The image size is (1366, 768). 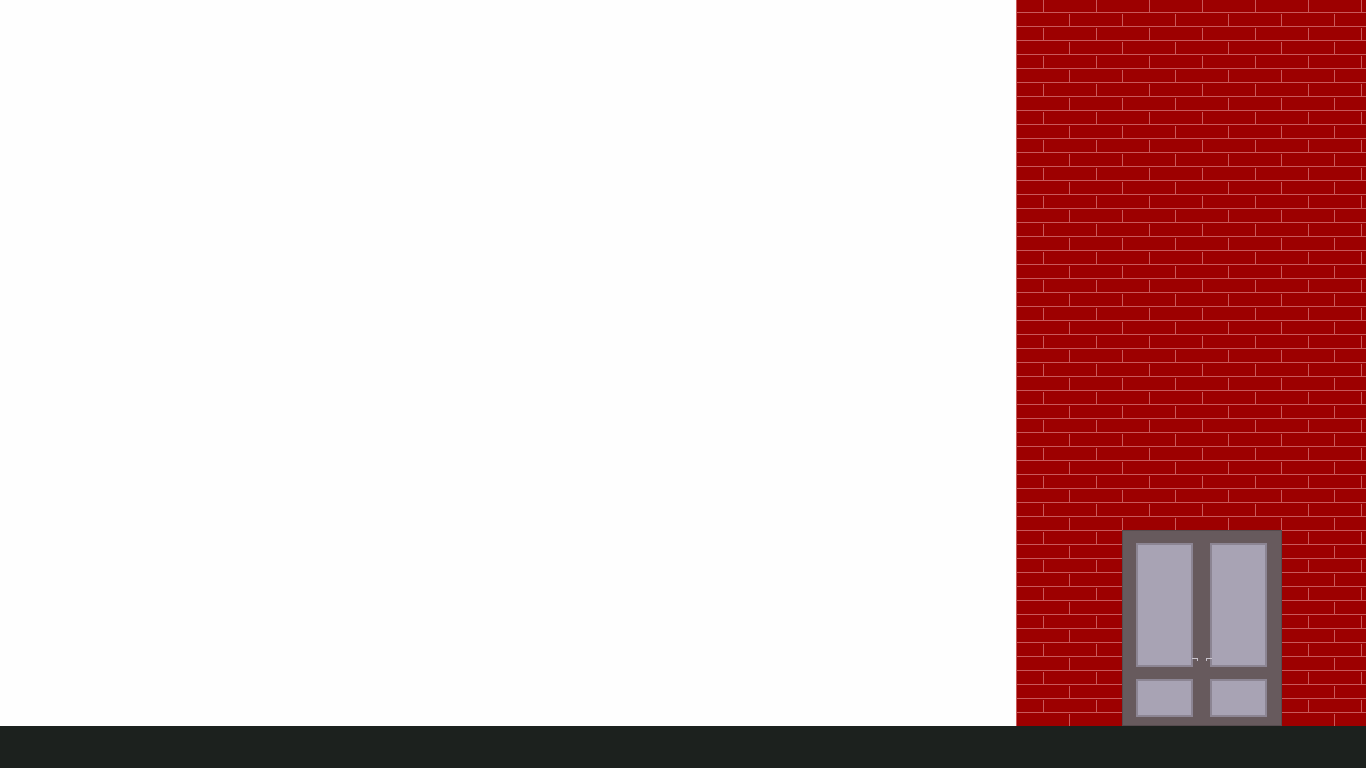 What do you see at coordinates (1164, 698) in the screenshot?
I see `door-left-lower-pane` at bounding box center [1164, 698].